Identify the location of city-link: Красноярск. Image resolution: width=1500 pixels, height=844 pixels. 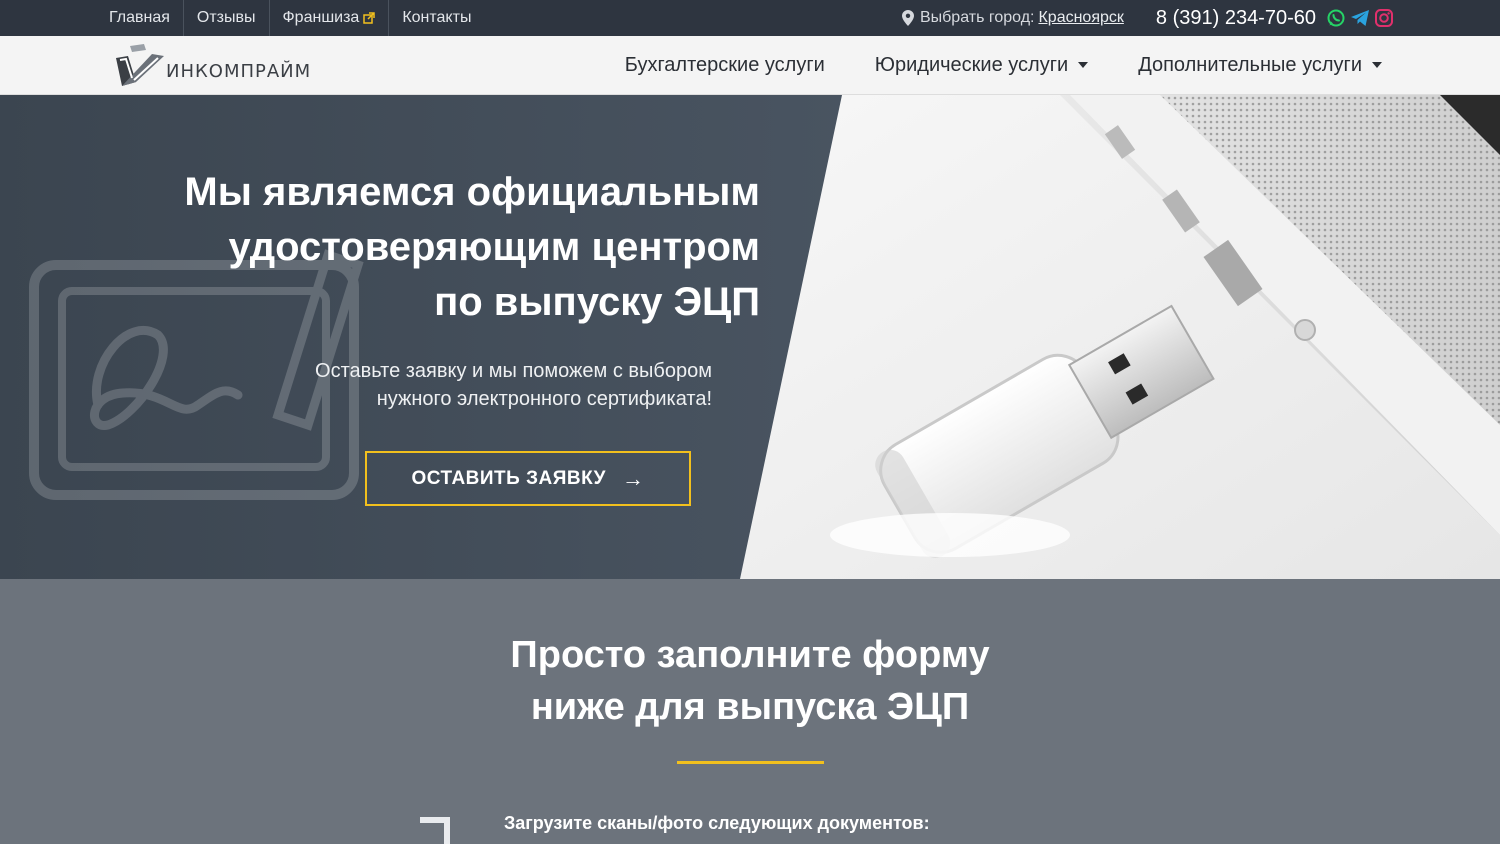
(1080, 18).